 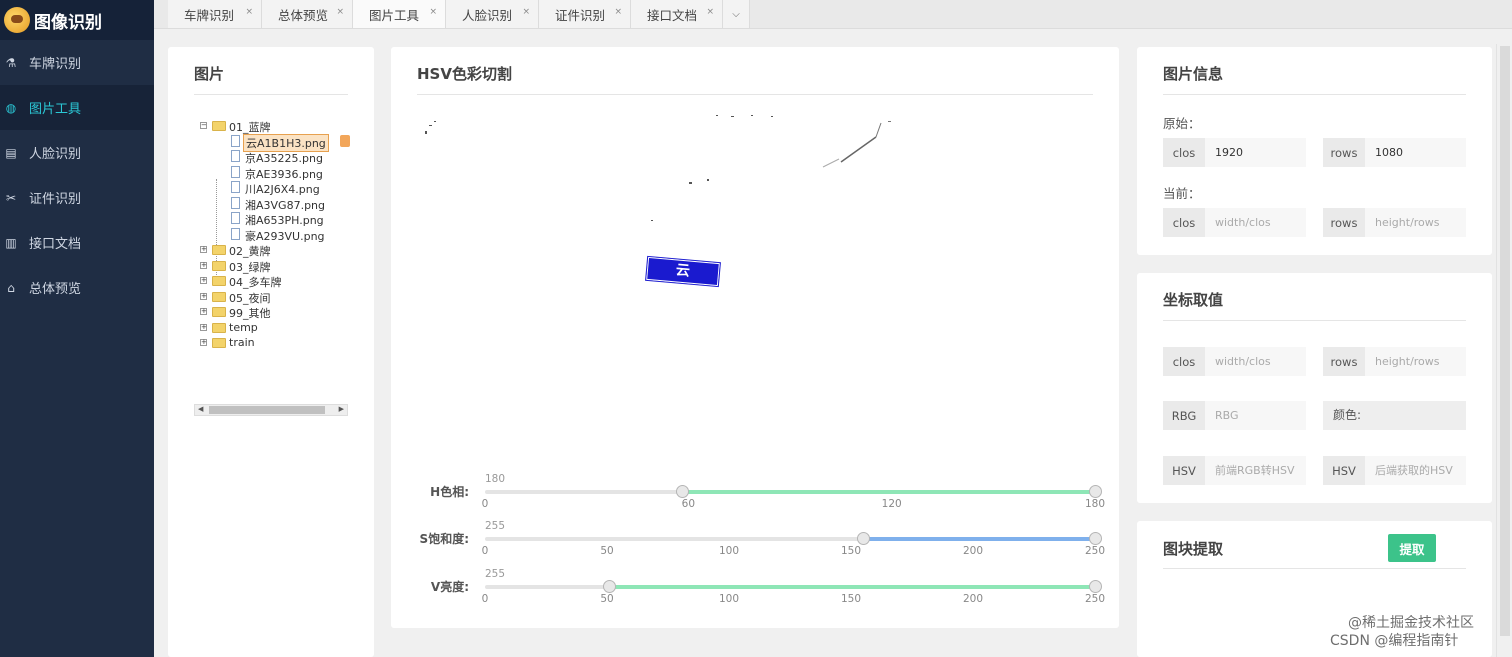 I want to click on slider-tick-label: 200, so click(x=973, y=551).